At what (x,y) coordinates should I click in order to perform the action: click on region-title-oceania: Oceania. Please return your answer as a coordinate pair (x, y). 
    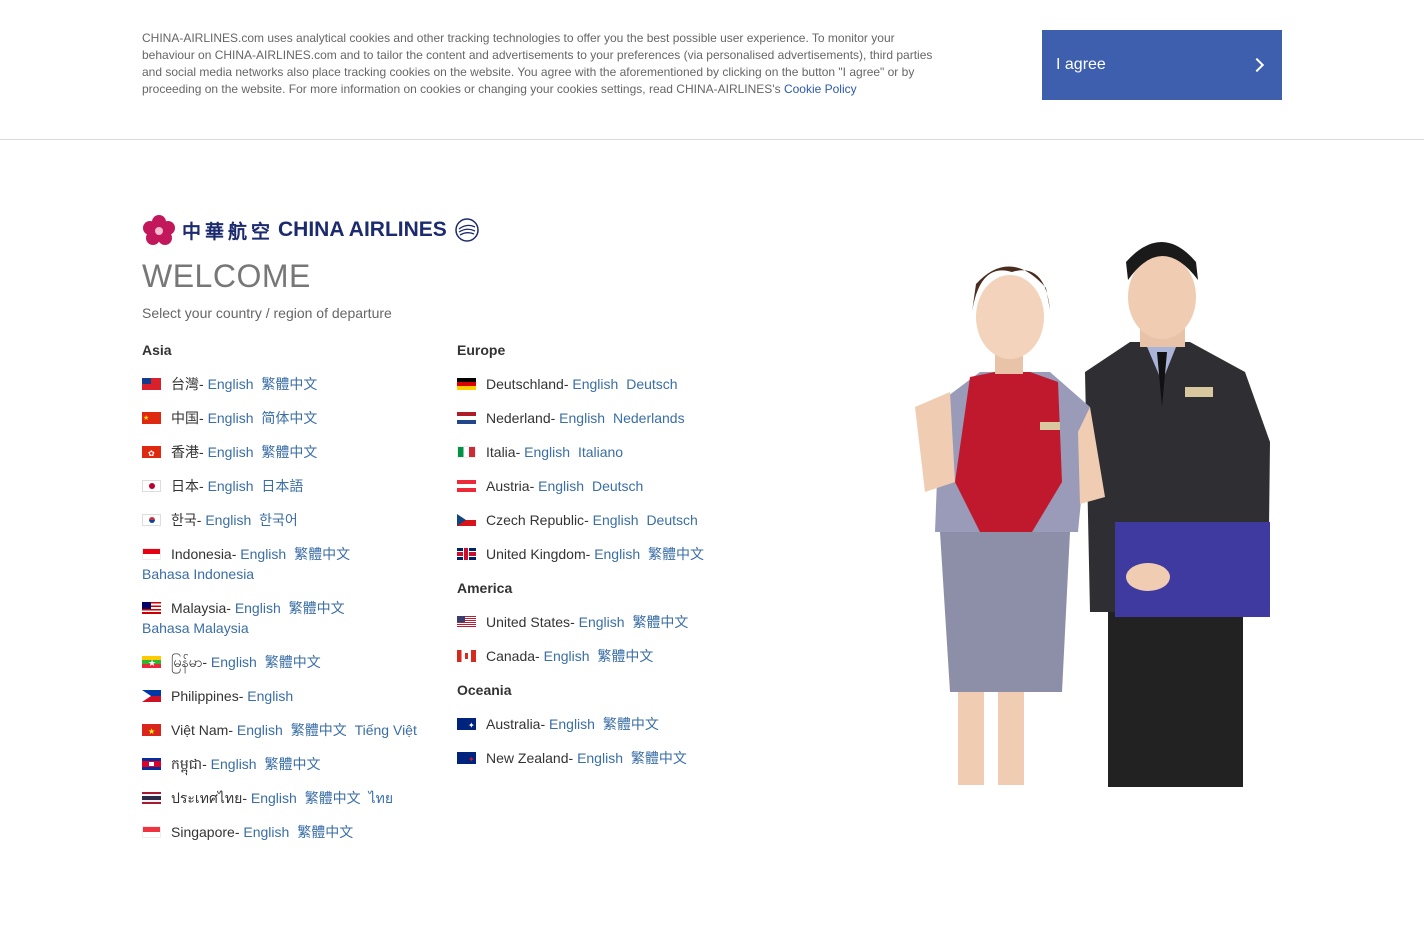
    Looking at the image, I should click on (484, 690).